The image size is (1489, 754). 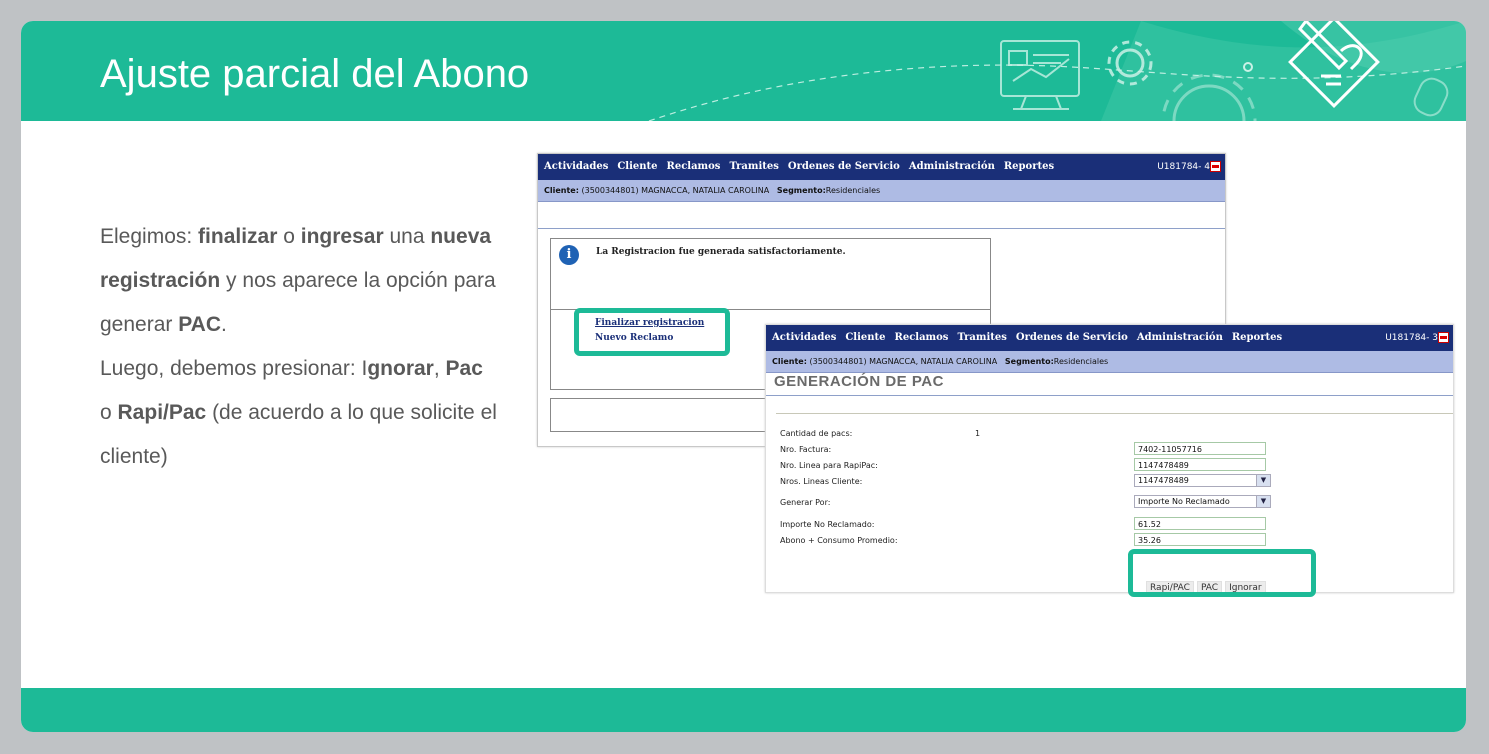 I want to click on unclaimed-label: Importe No Reclamado:, so click(x=827, y=524).